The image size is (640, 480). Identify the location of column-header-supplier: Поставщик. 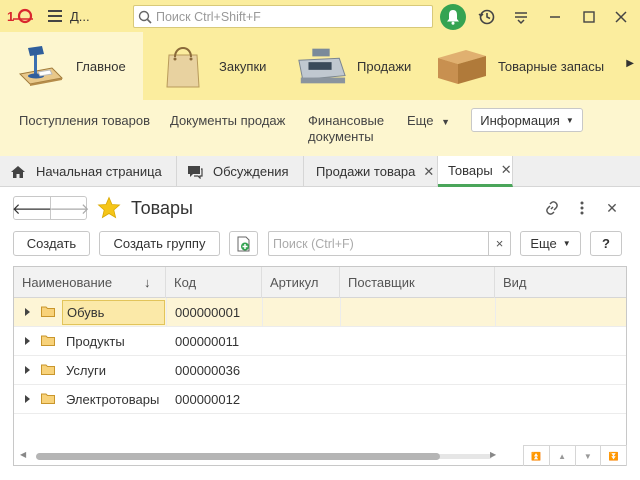
(417, 282).